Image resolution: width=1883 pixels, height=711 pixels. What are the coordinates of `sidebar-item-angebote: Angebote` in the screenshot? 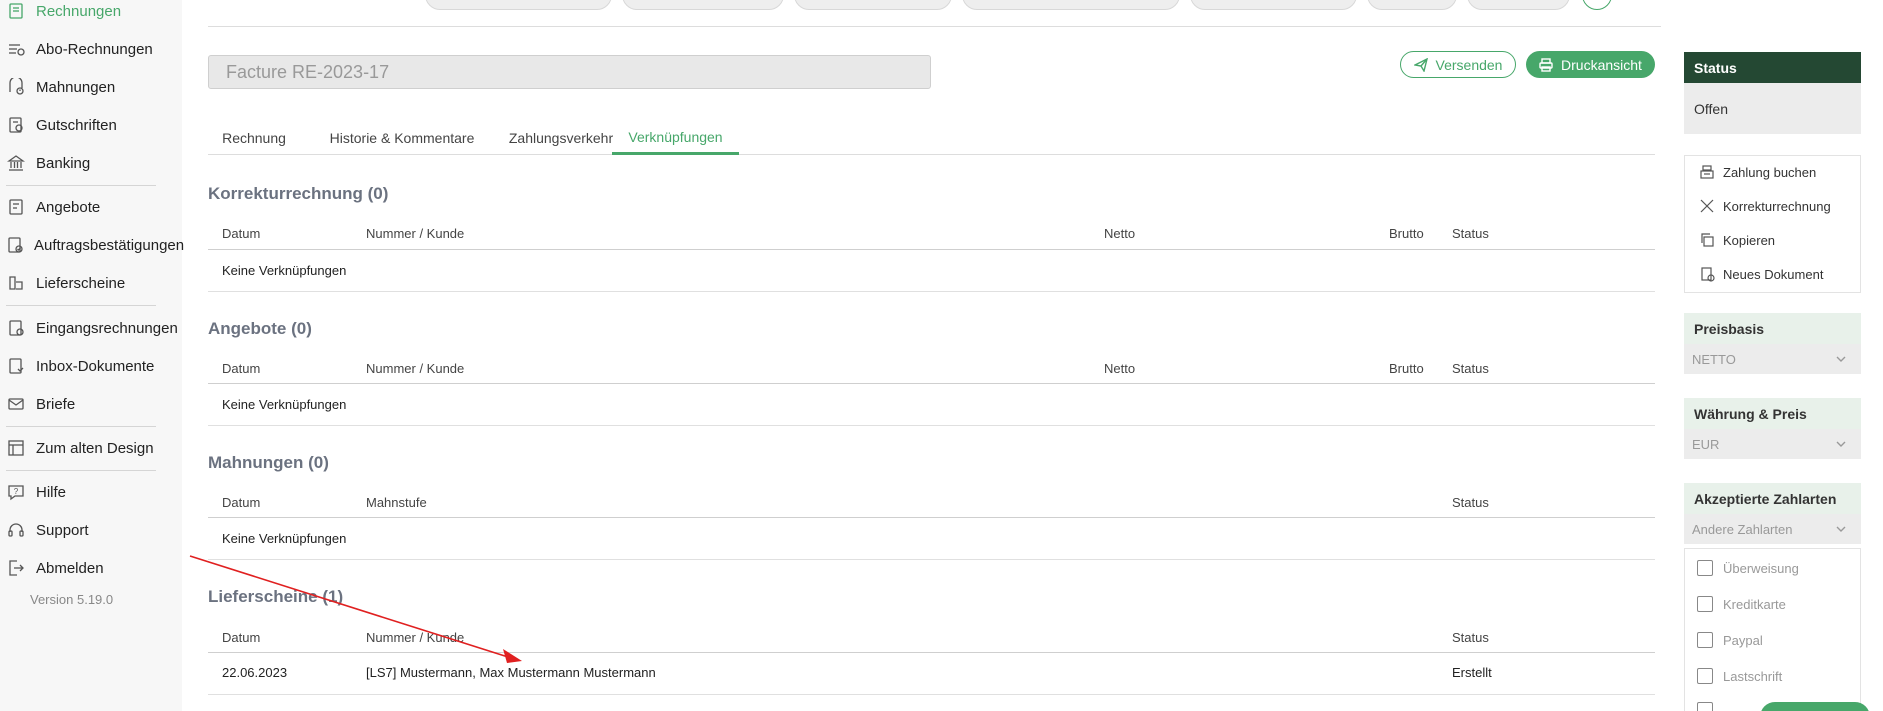 It's located at (91, 207).